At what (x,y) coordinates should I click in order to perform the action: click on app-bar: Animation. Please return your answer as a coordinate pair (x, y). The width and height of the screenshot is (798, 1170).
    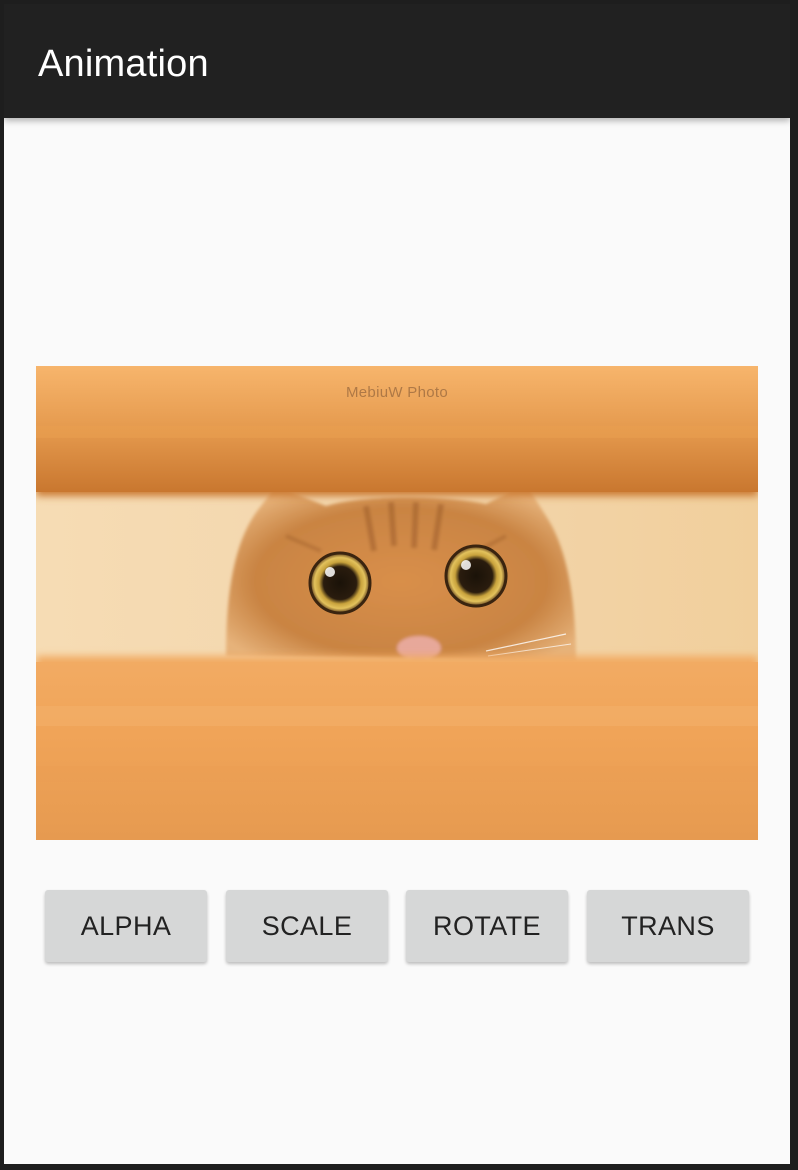
    Looking at the image, I should click on (397, 61).